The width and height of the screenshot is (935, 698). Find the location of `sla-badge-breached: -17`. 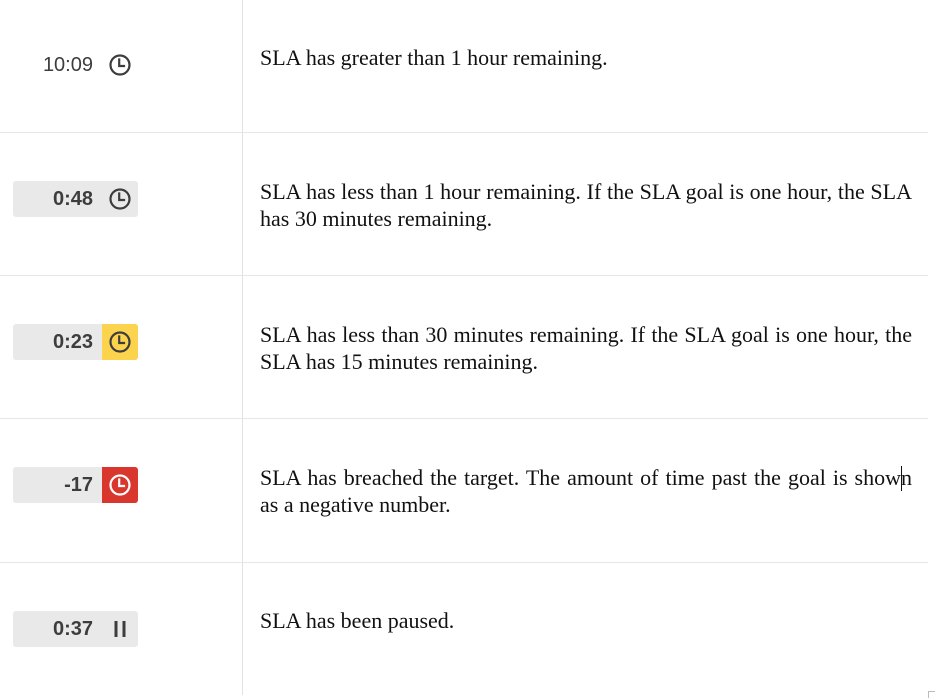

sla-badge-breached: -17 is located at coordinates (75, 485).